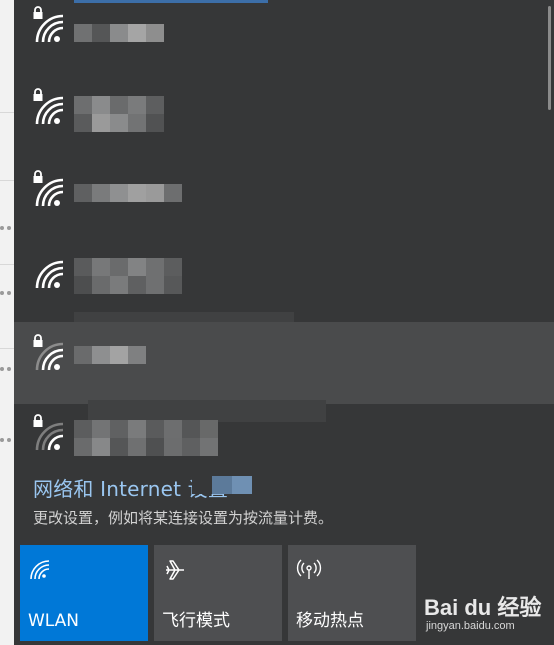 This screenshot has height=645, width=554. What do you see at coordinates (330, 621) in the screenshot?
I see `mobile-hotspot-tile-label: 移动热点` at bounding box center [330, 621].